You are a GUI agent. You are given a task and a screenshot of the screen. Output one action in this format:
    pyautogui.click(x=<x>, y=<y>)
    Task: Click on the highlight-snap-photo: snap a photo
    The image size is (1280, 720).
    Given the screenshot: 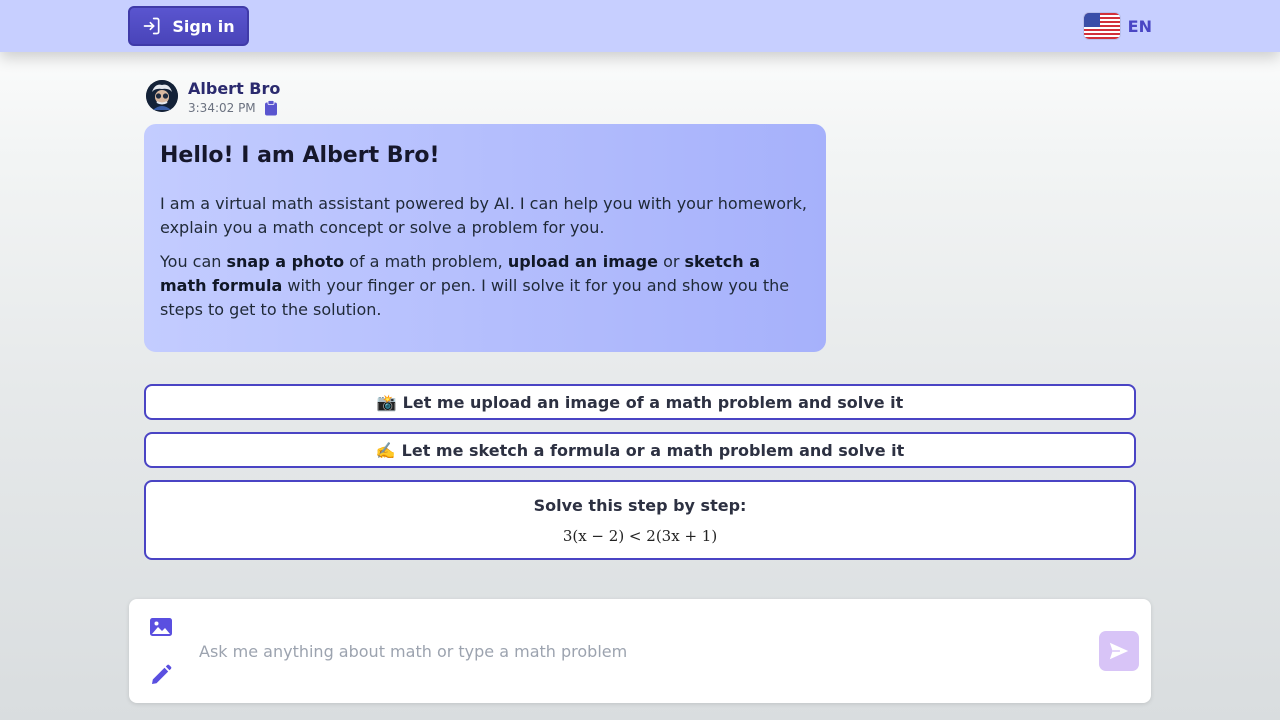 What is the action you would take?
    pyautogui.click(x=285, y=261)
    